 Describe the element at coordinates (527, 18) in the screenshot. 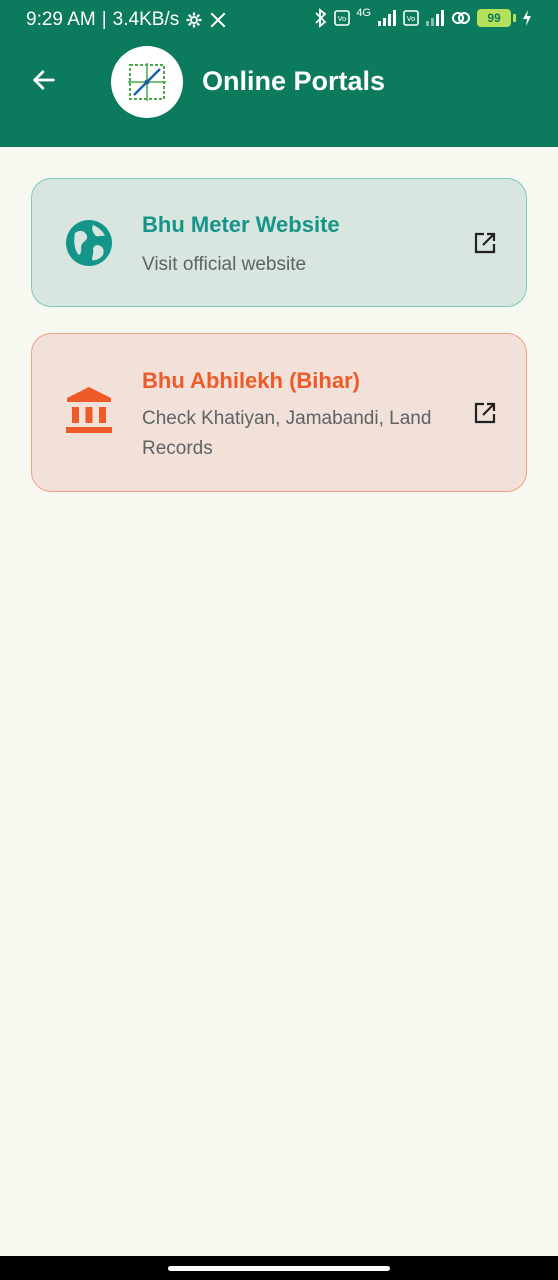

I see `charging-icon` at that location.